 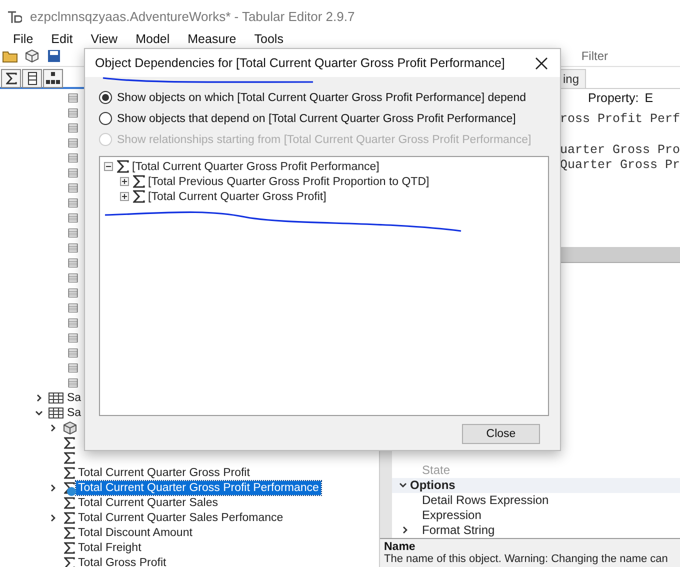 What do you see at coordinates (148, 503) in the screenshot?
I see `tree-item: Total Current Quarter Sales` at bounding box center [148, 503].